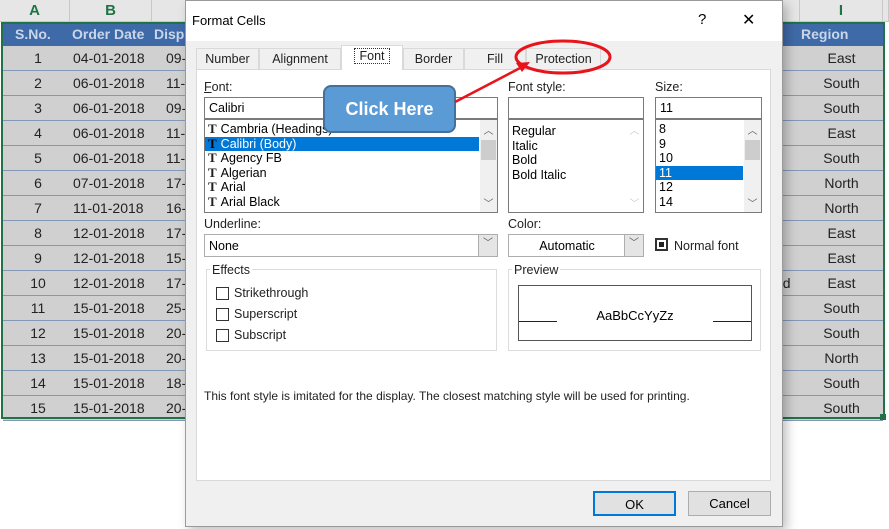  I want to click on annotation-overlay, so click(533, 71).